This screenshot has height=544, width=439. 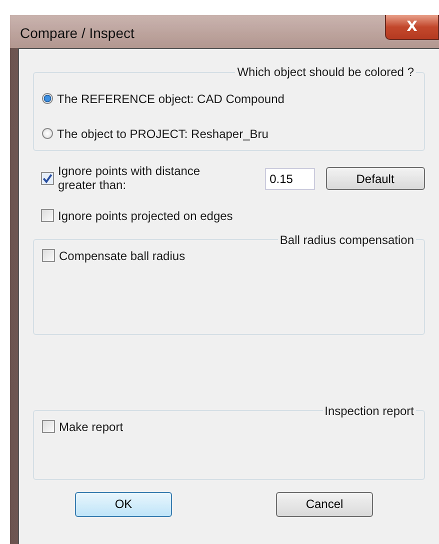 What do you see at coordinates (77, 32) in the screenshot?
I see `window-title: Compare / Inspect` at bounding box center [77, 32].